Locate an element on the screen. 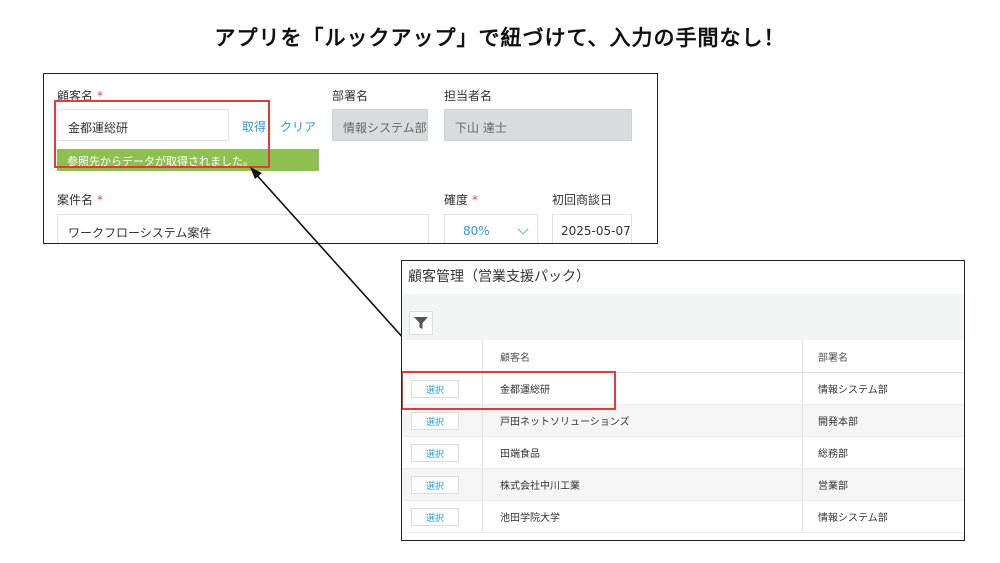  row-department: 営業部 is located at coordinates (833, 486).